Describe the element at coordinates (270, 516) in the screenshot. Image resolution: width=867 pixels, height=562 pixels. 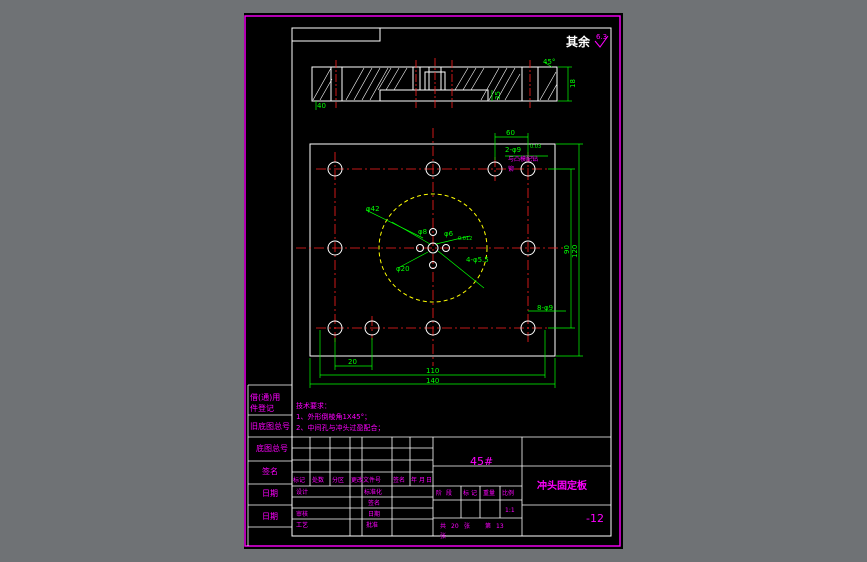
I see `side-label-date-2: 日期` at that location.